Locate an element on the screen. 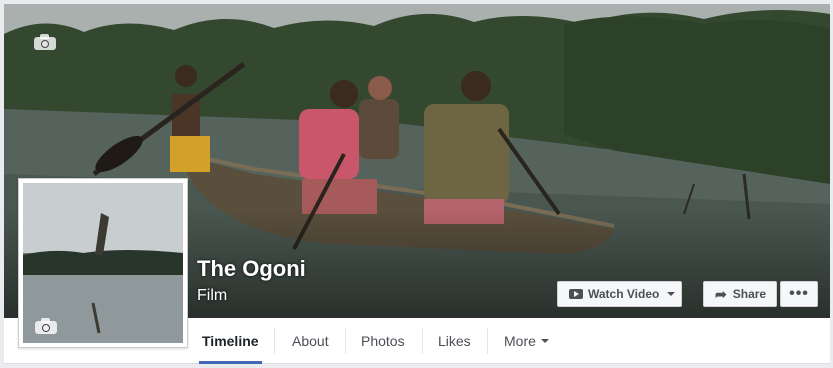  profile-picture is located at coordinates (103, 263).